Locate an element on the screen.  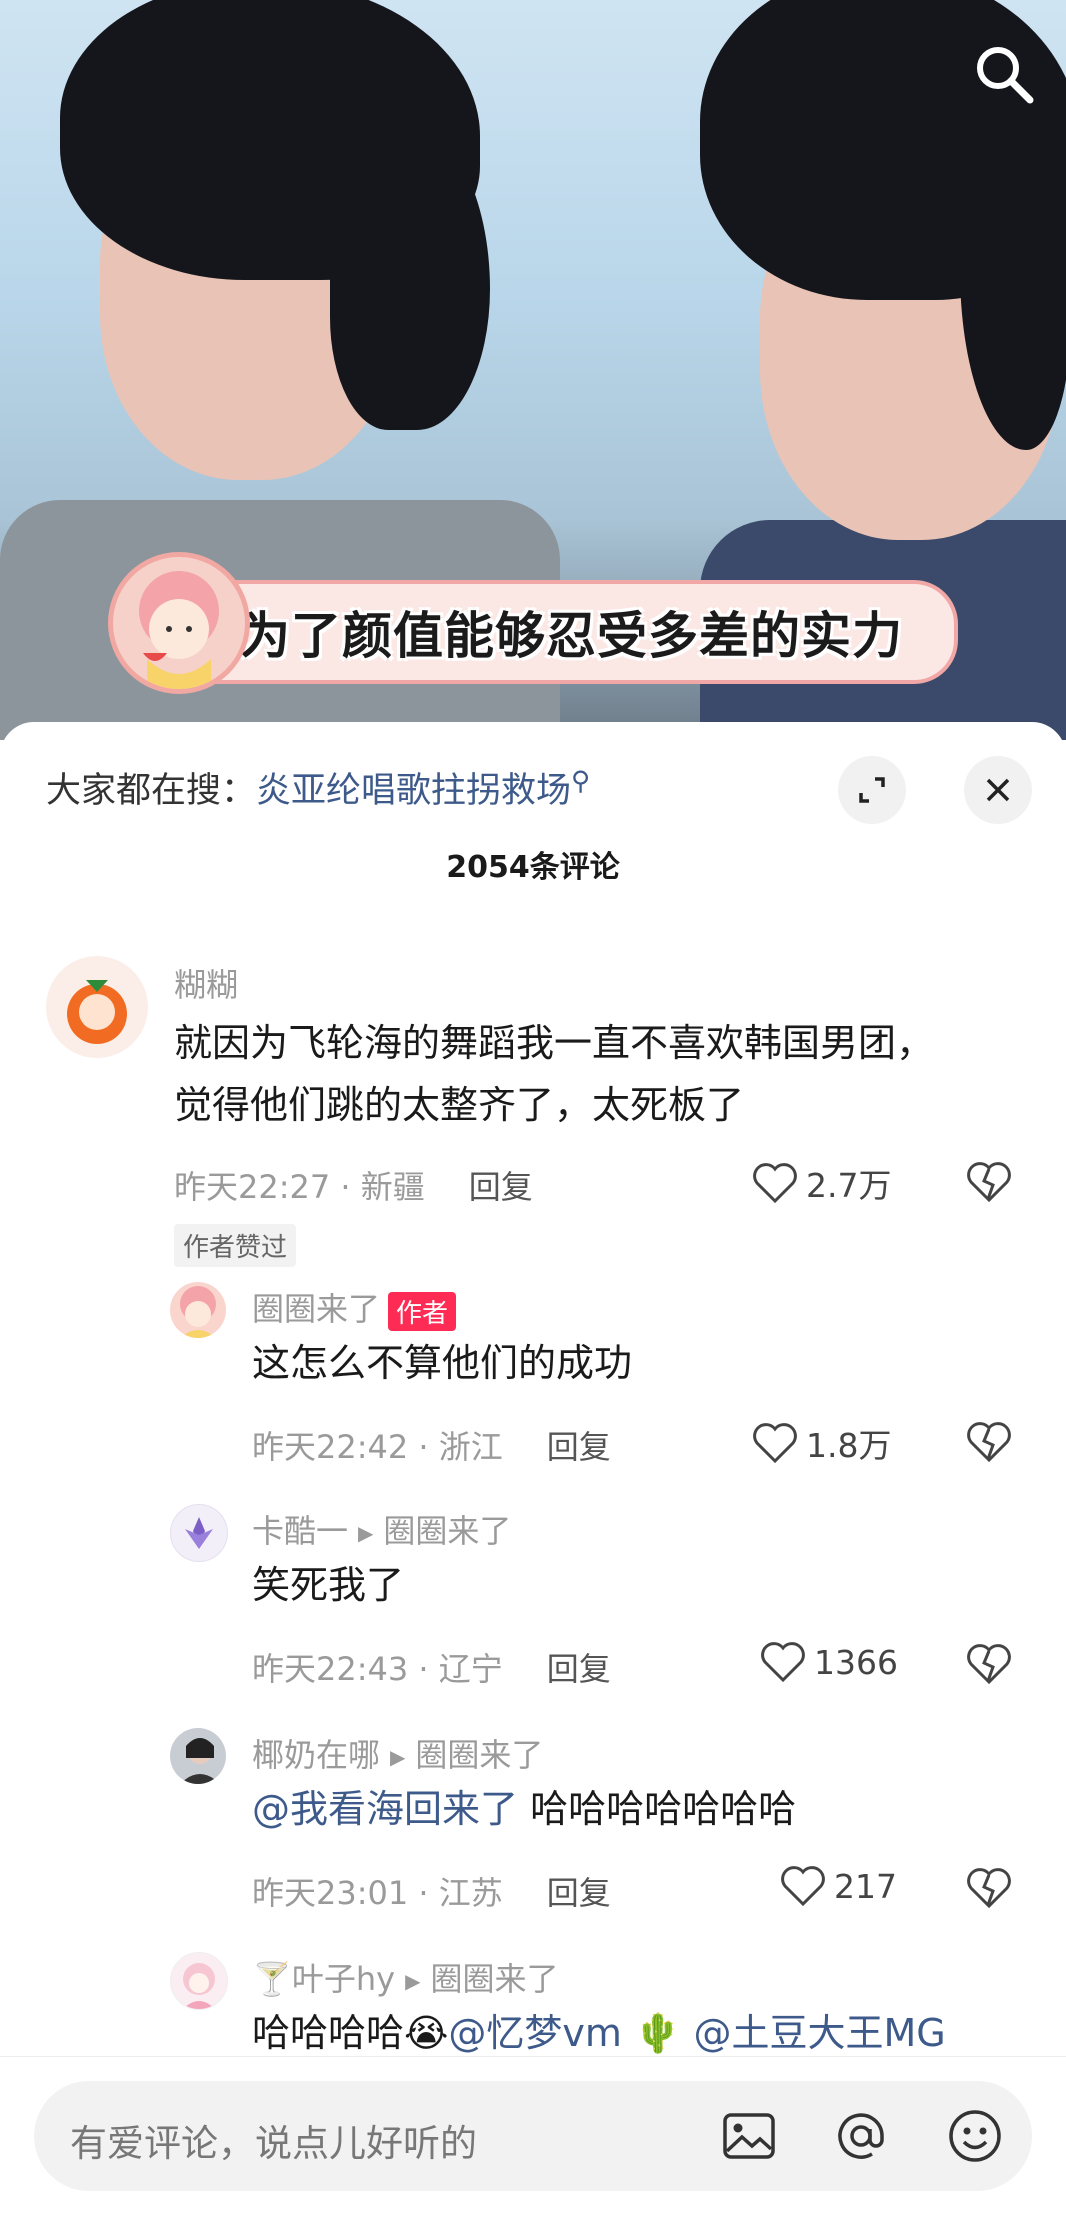
author-tag: 作者 is located at coordinates (422, 1311).